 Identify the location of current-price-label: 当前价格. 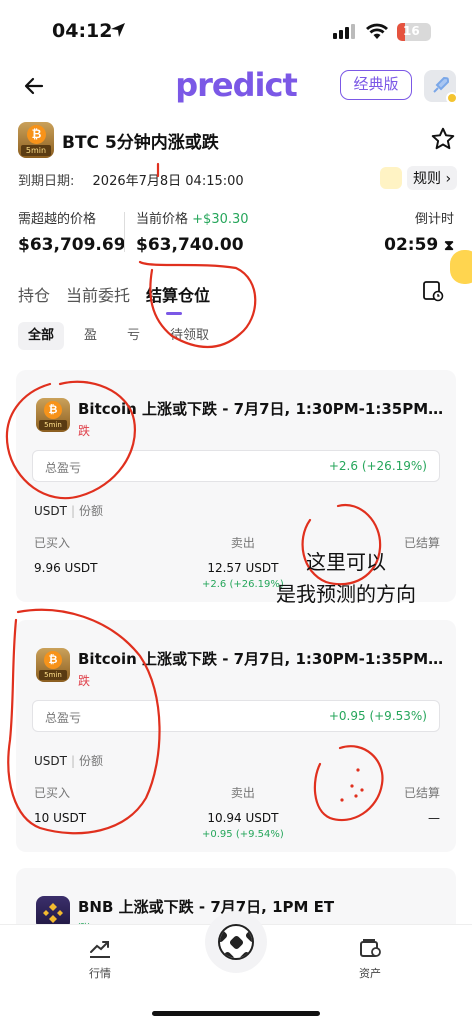
(162, 219).